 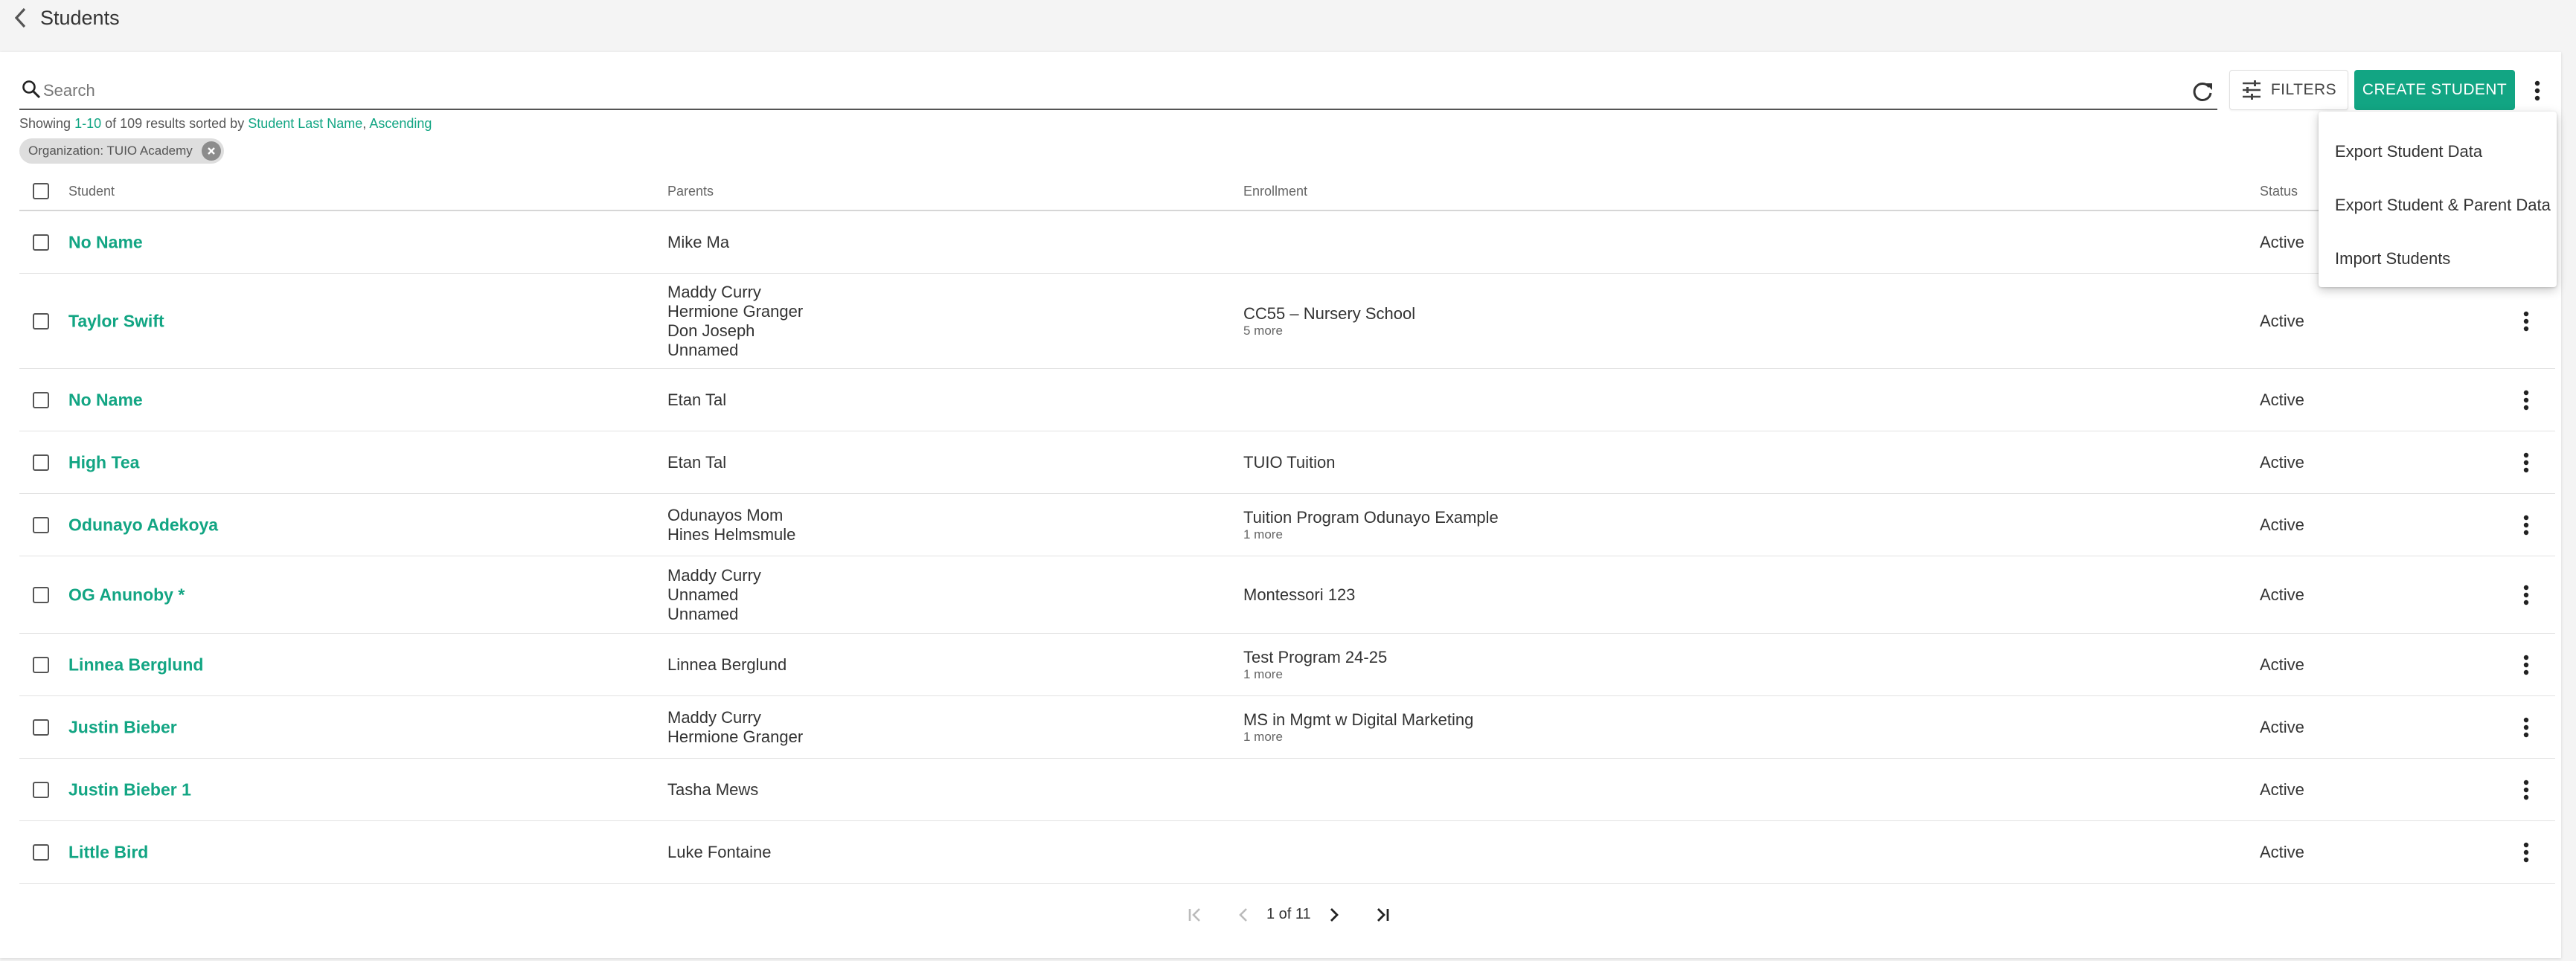 I want to click on student-name-link: Little Bird, so click(x=108, y=852).